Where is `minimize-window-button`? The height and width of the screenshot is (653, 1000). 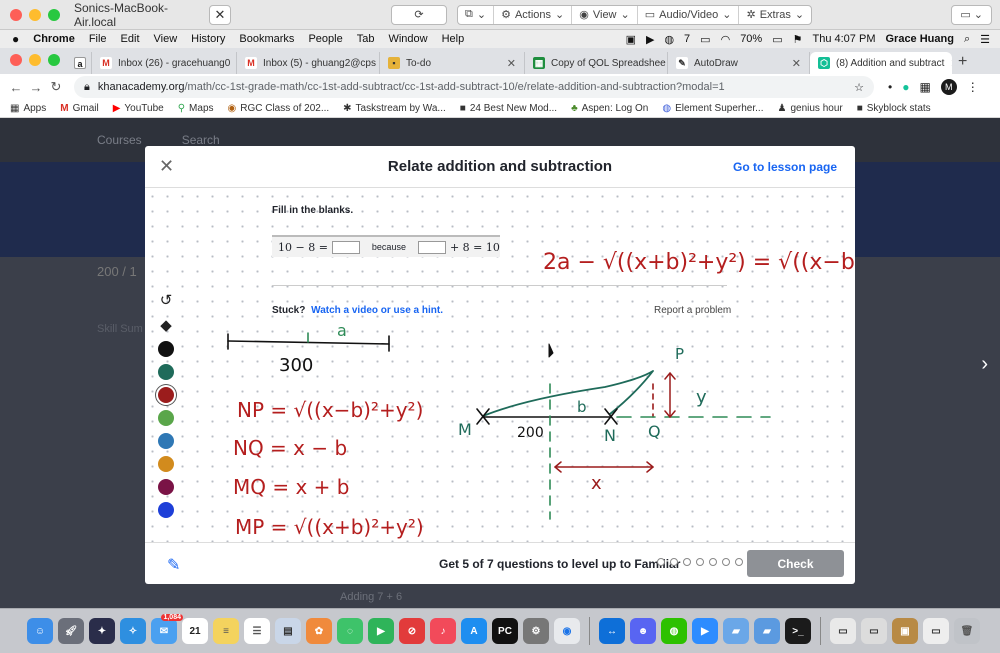
minimize-window-button is located at coordinates (35, 14).